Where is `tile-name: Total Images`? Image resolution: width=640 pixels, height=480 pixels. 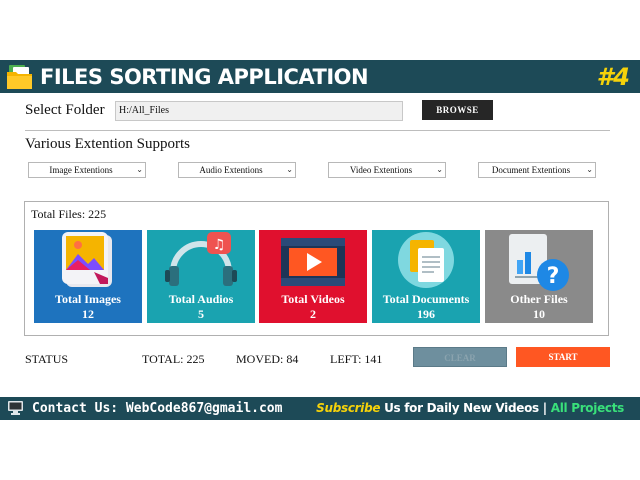 tile-name: Total Images is located at coordinates (88, 299).